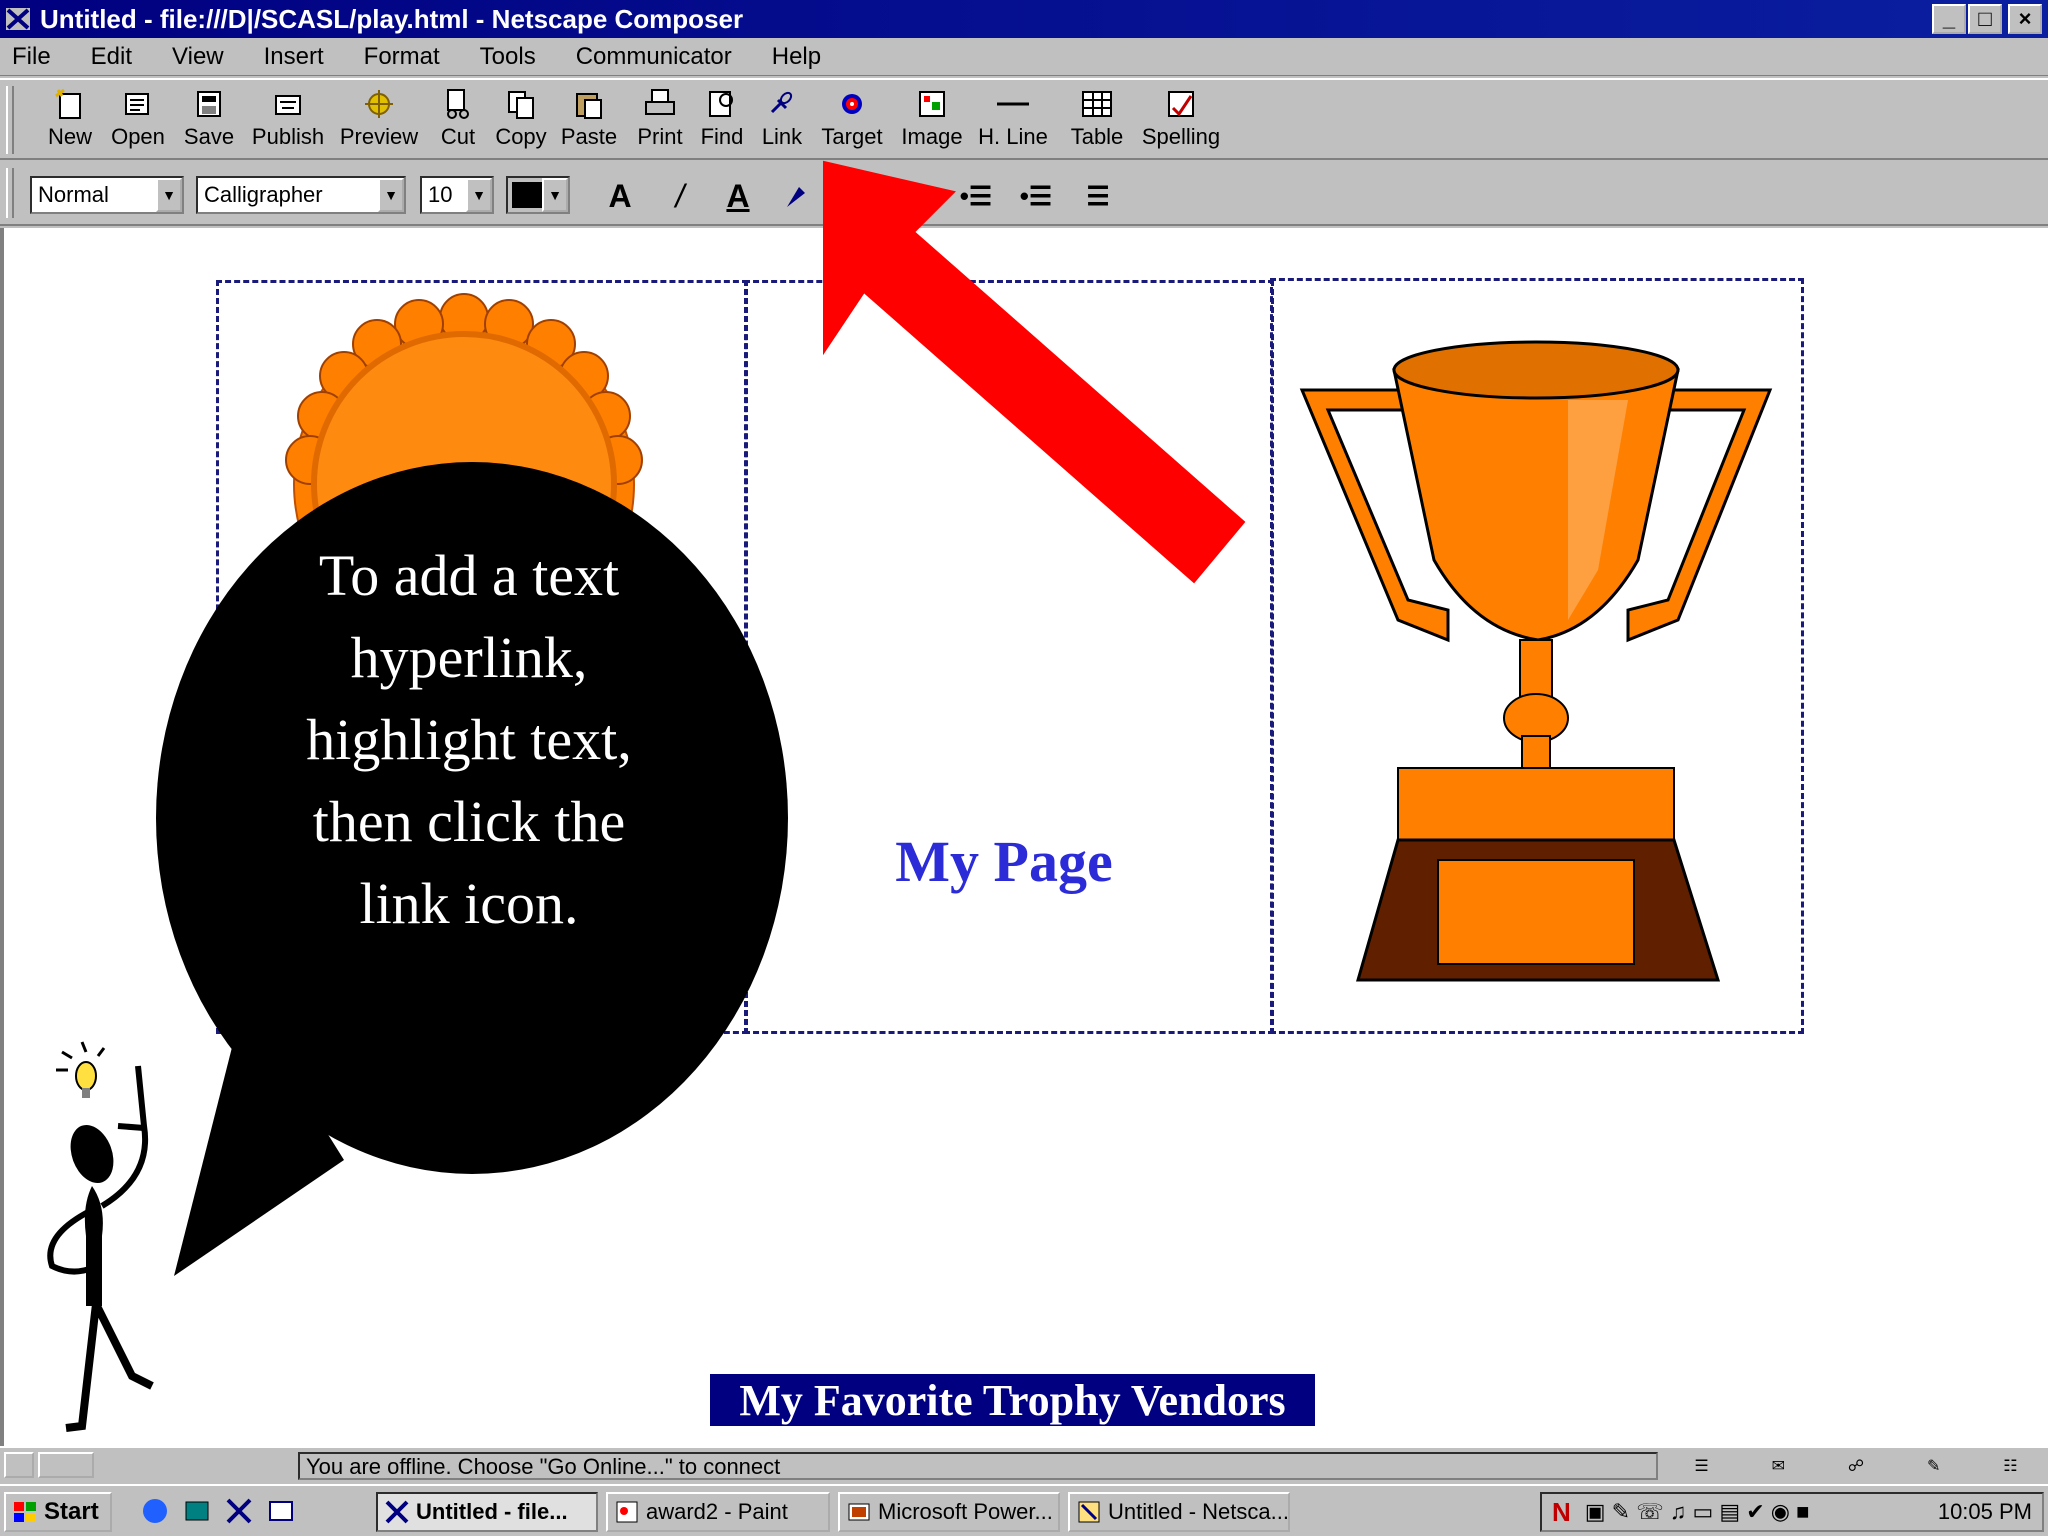 The image size is (2048, 1536). I want to click on system-tray: N ▣ ✎ ☏ ♫ ▭ ▤ ✔ ◉ ■ 10:05 PM, so click(1792, 1512).